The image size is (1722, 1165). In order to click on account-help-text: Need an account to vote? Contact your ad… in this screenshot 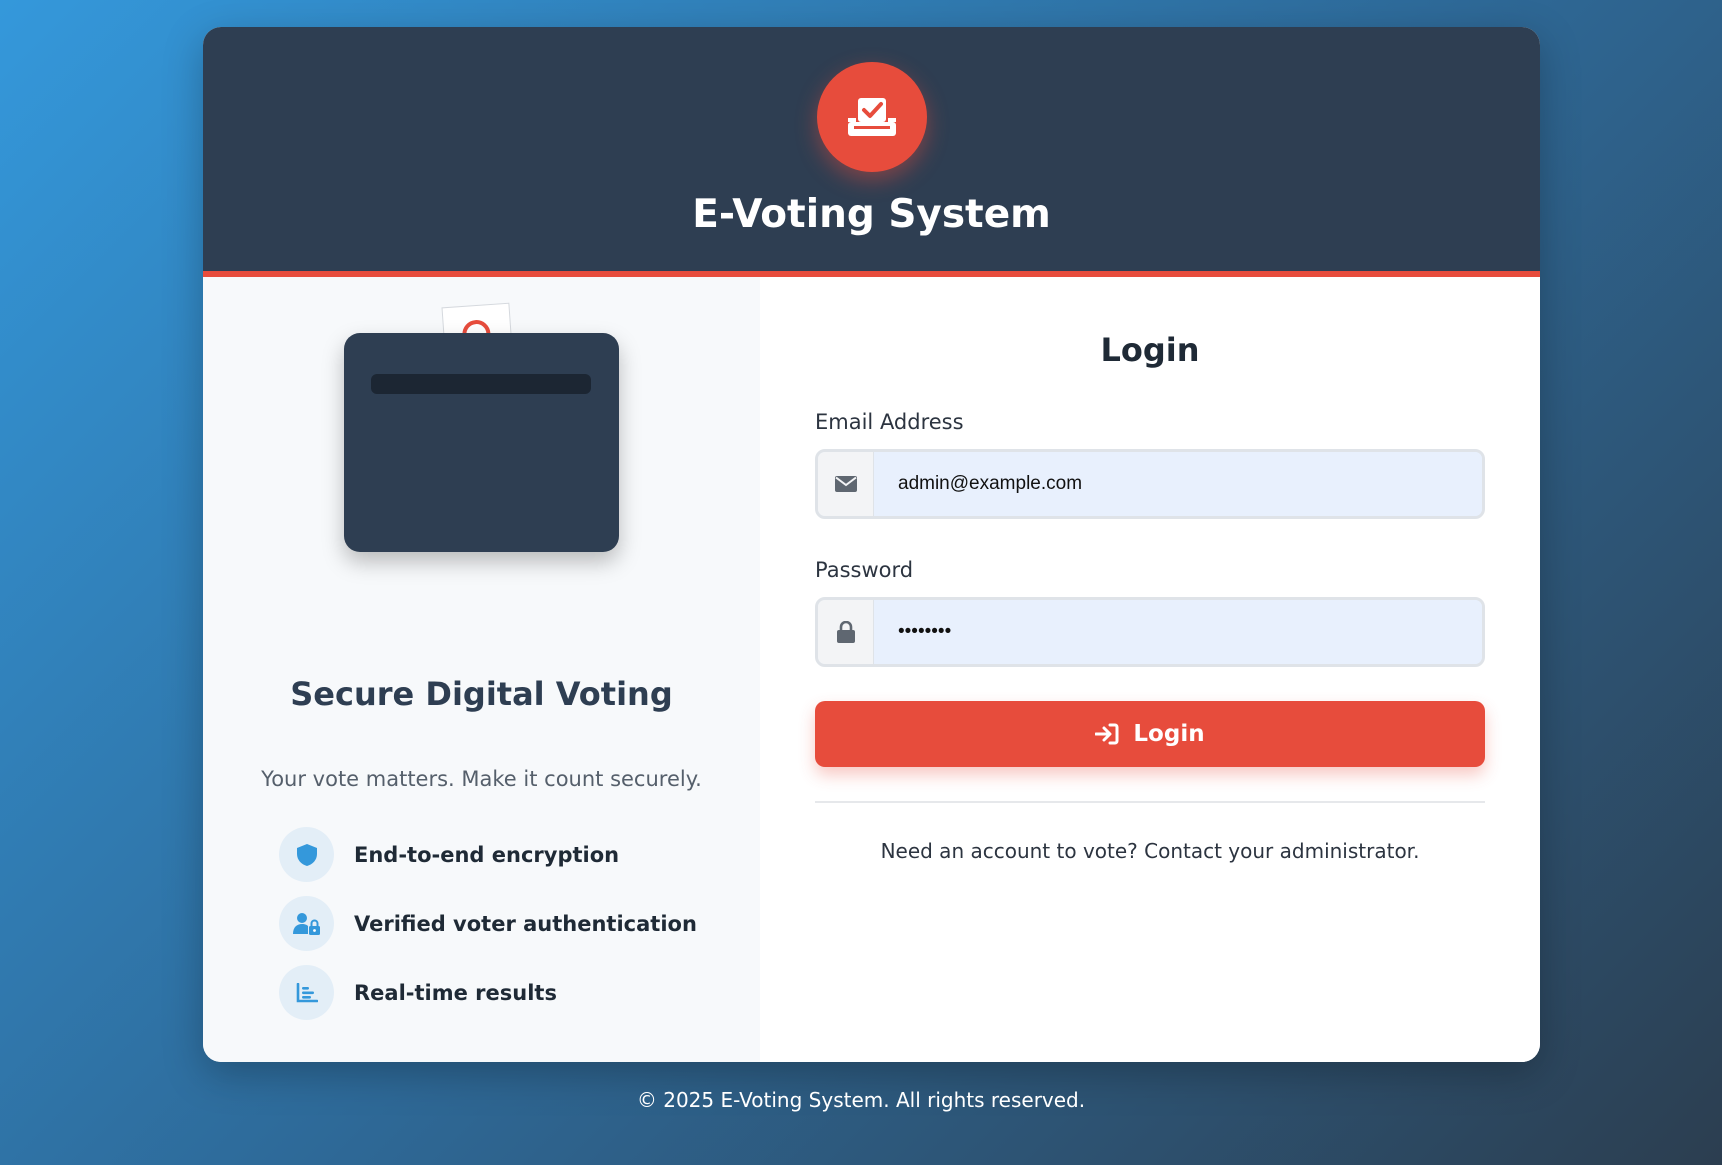, I will do `click(1150, 851)`.